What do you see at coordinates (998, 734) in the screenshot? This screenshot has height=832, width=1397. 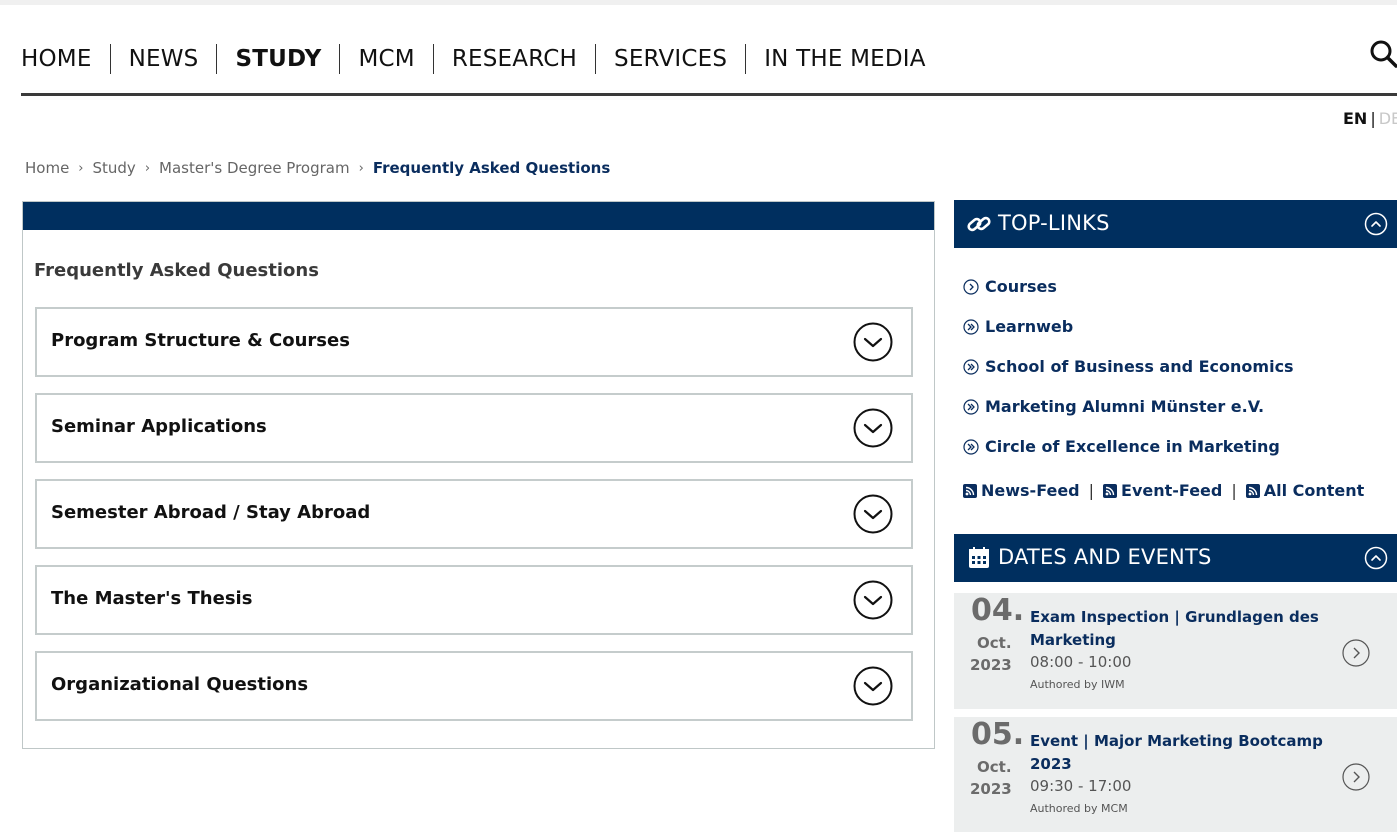 I see `event-day: 05.` at bounding box center [998, 734].